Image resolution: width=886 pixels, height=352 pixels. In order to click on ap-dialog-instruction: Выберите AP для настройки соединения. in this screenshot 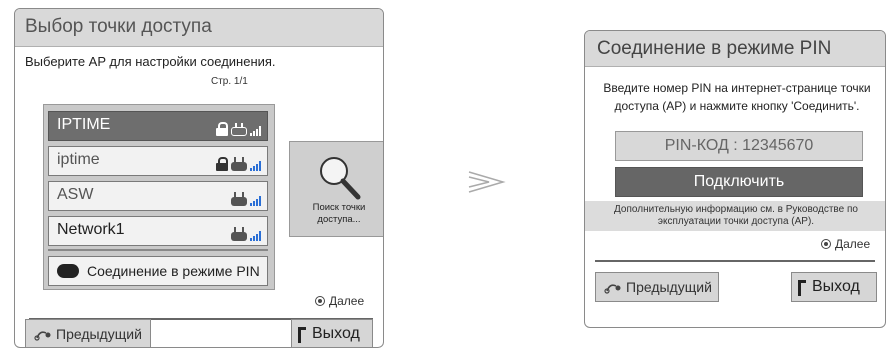, I will do `click(150, 61)`.